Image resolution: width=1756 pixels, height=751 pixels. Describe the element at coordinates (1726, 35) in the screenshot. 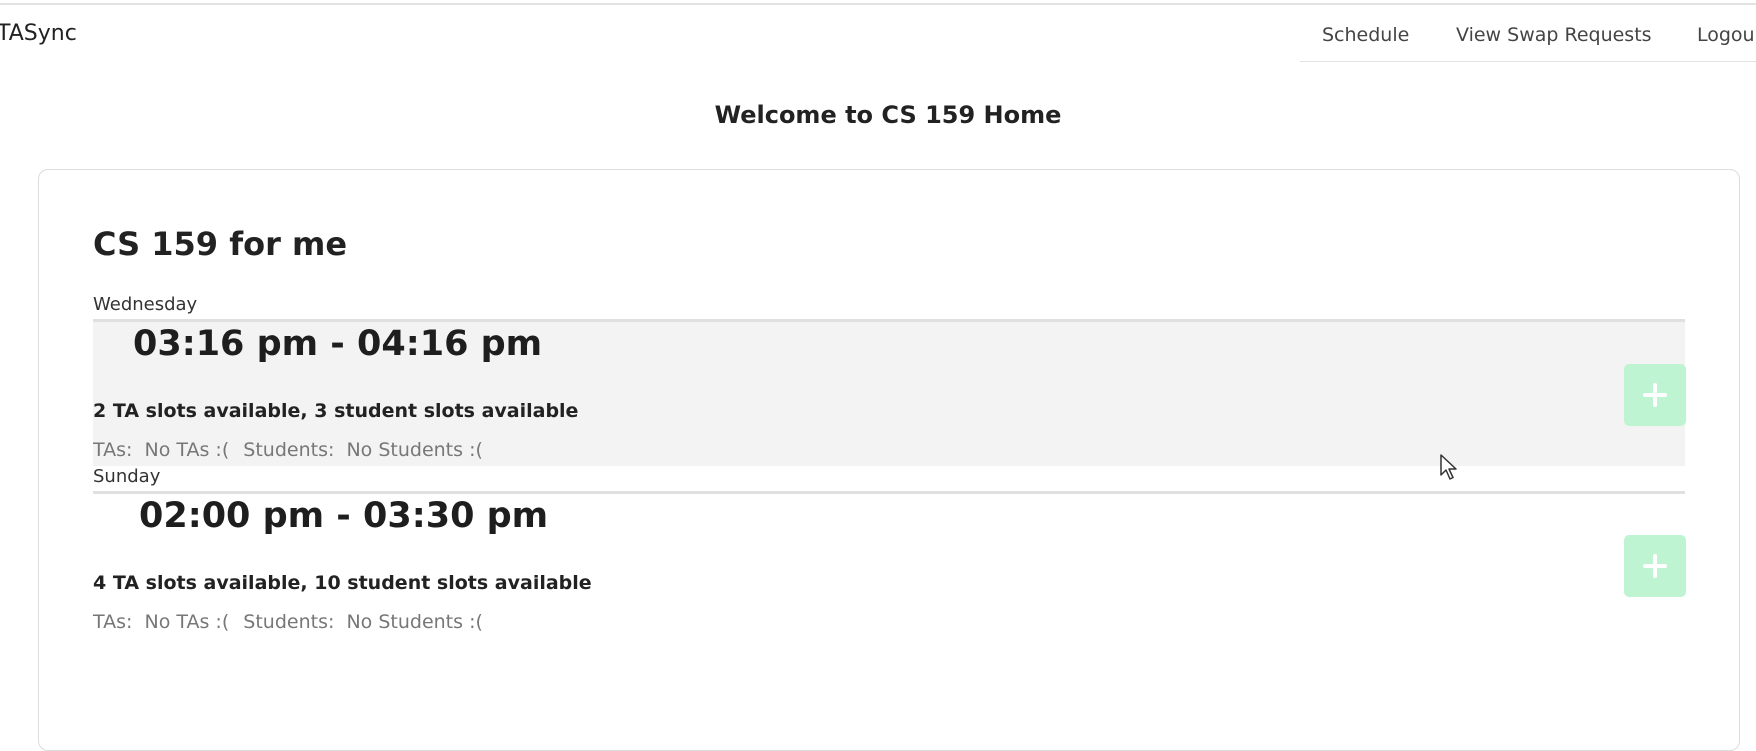

I see `nav-logout-link: Logou` at that location.